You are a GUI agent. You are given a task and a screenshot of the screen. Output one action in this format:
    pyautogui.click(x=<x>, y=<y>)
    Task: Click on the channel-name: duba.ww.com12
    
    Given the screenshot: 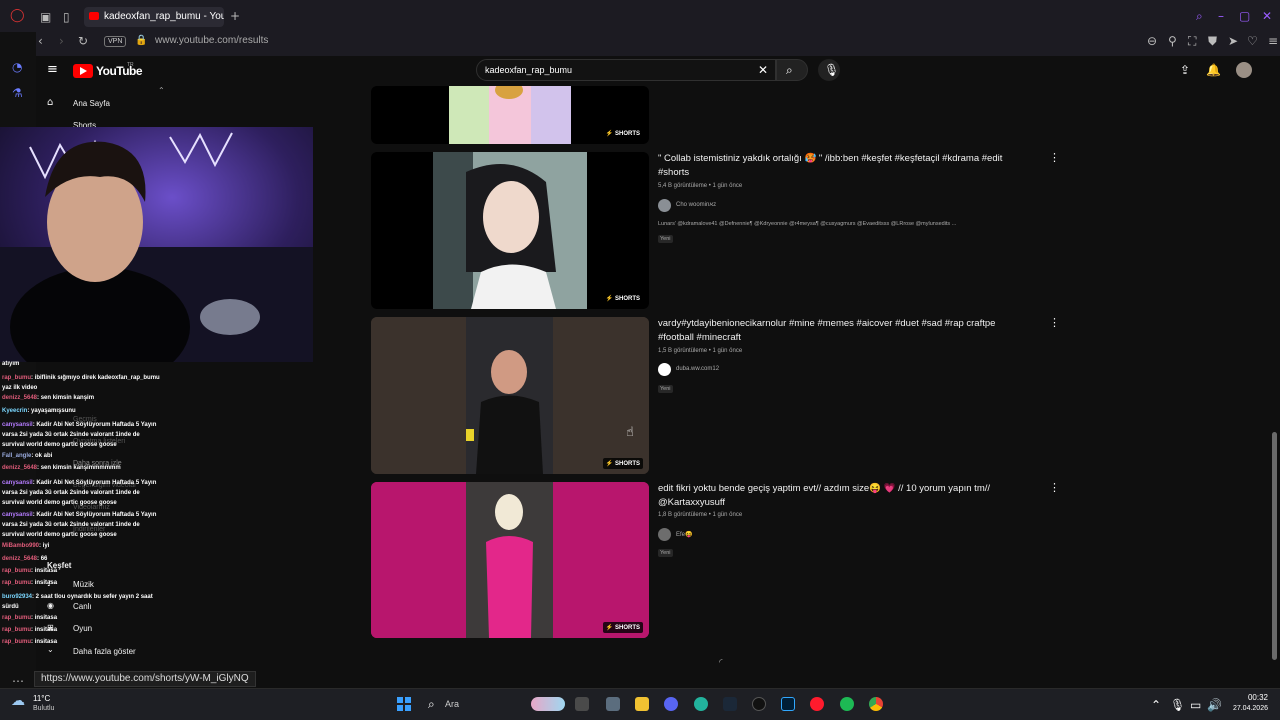 What is the action you would take?
    pyautogui.click(x=697, y=369)
    